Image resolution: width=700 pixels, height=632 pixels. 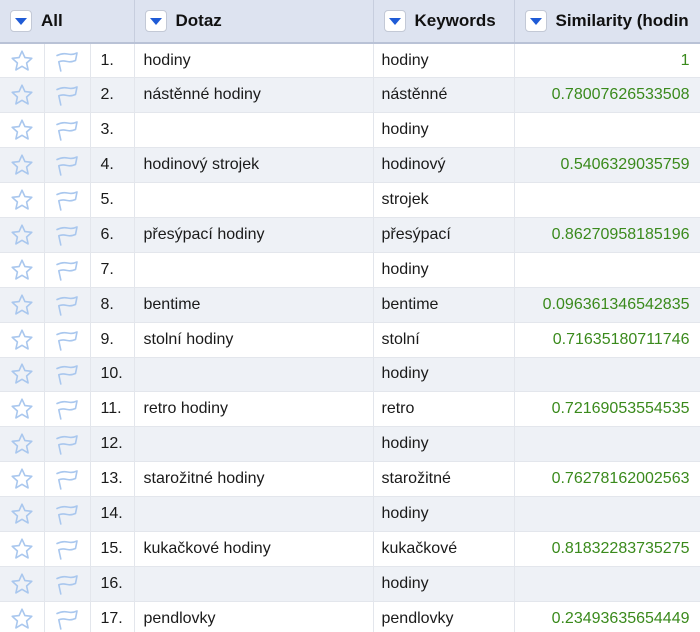 I want to click on keyword-cell: kukačkové, so click(x=444, y=549).